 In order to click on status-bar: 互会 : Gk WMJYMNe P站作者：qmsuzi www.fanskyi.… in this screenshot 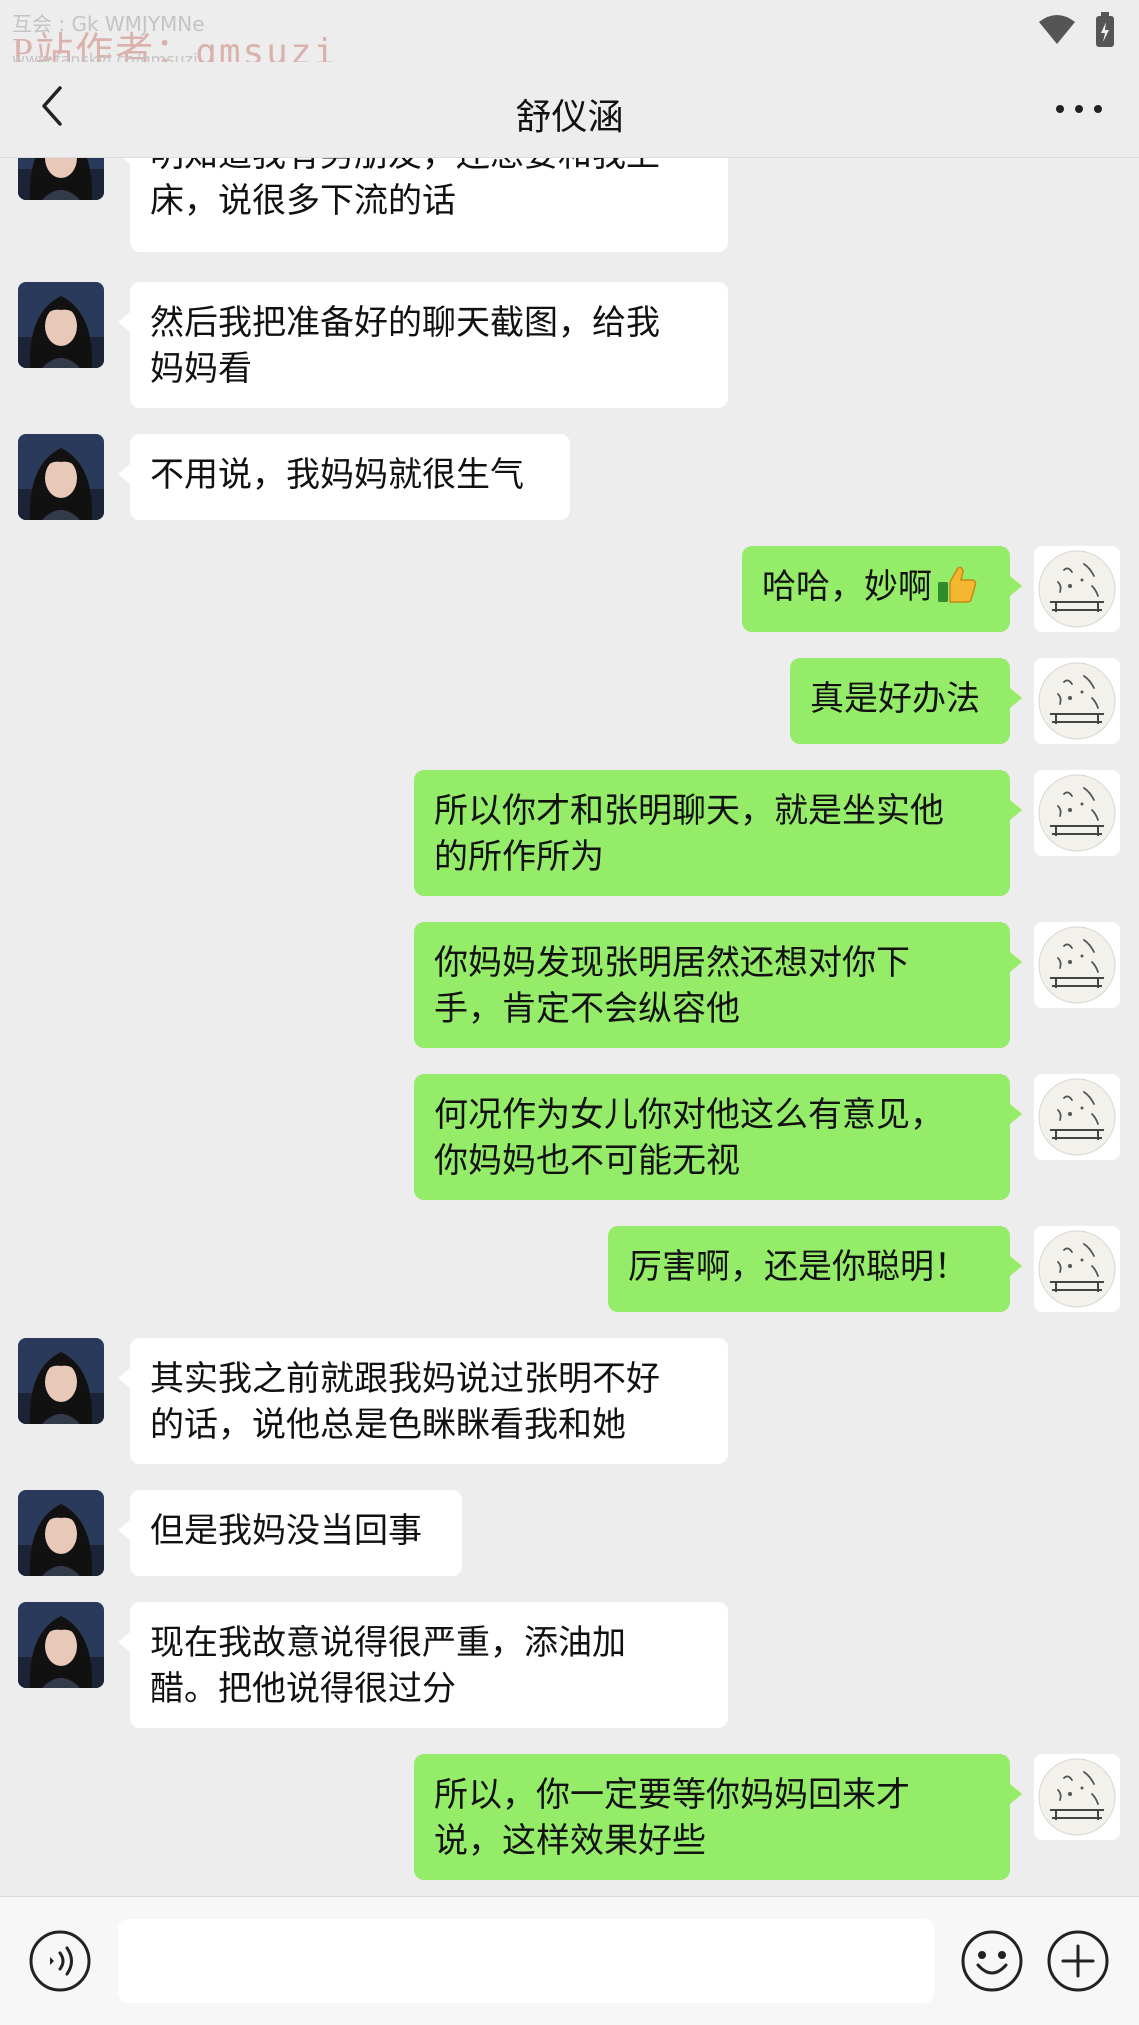, I will do `click(569, 36)`.